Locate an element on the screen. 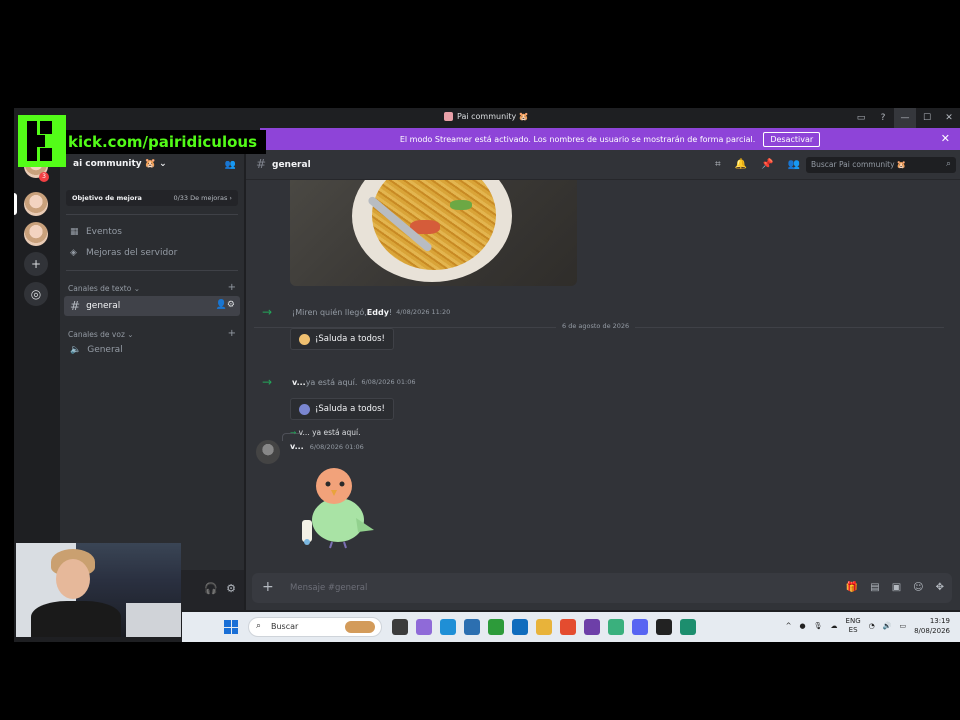 The height and width of the screenshot is (720, 960). message-input: Mensaje #general is located at coordinates (328, 588).